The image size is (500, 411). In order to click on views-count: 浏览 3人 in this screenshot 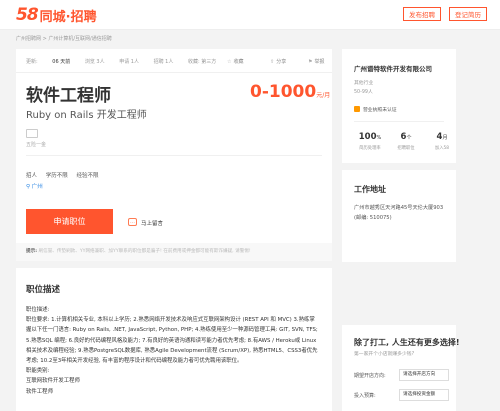, I will do `click(94, 62)`.